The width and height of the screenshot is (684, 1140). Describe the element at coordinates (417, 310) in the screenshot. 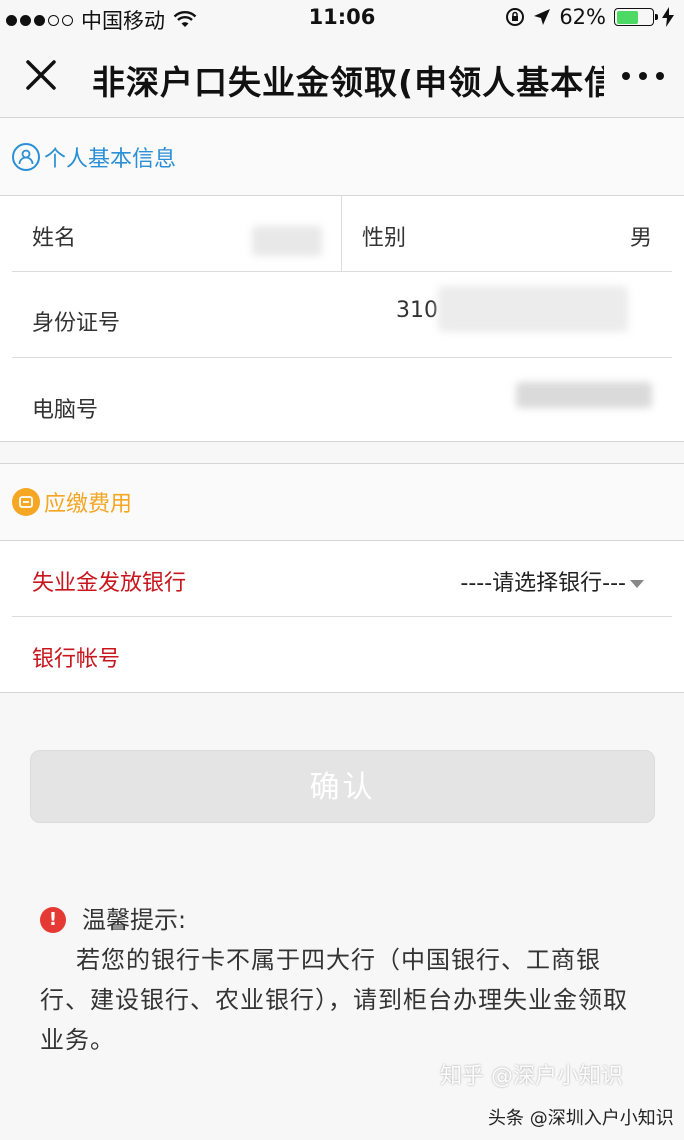

I see `id-number-value: 310` at that location.